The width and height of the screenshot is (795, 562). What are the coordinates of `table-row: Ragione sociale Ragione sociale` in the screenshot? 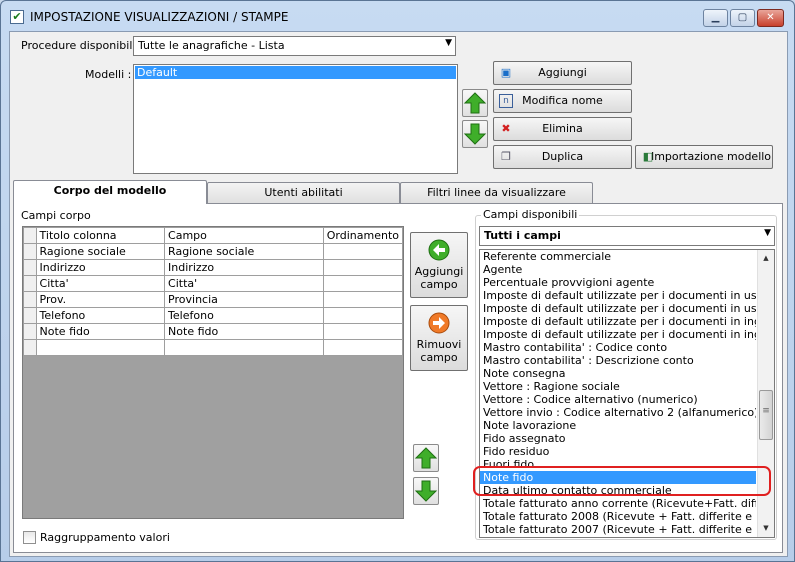 It's located at (213, 251).